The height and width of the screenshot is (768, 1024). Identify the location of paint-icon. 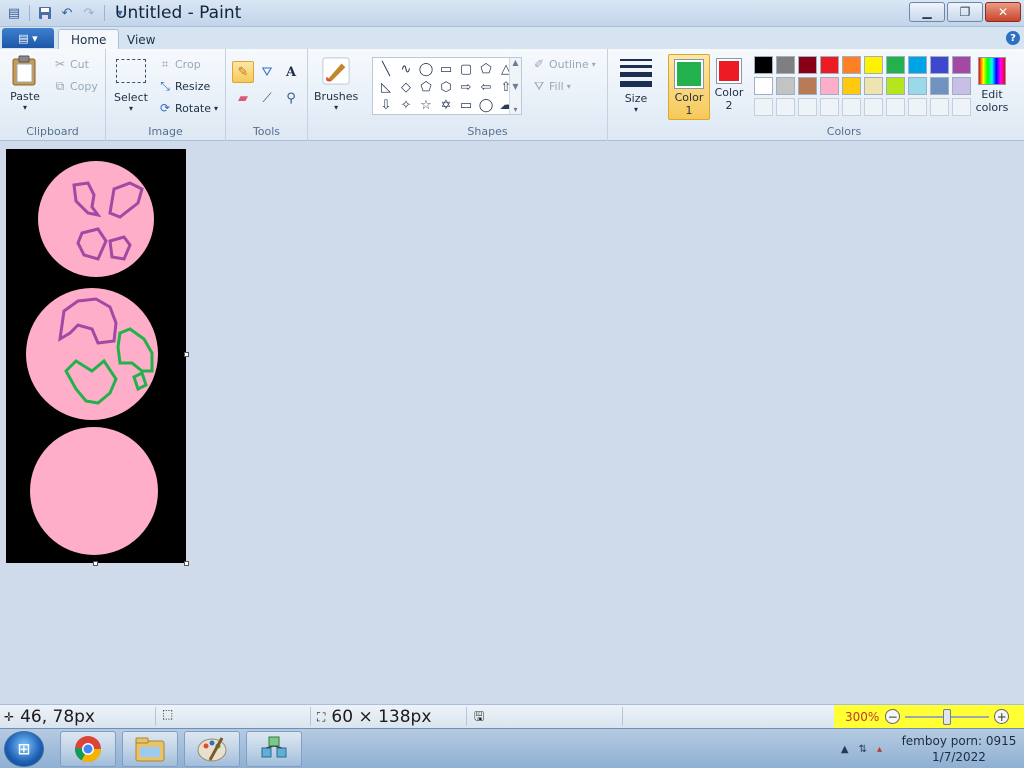
(212, 749).